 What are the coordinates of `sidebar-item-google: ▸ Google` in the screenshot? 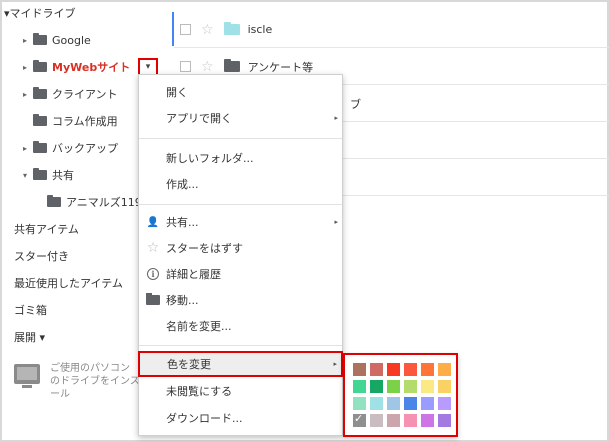 It's located at (55, 40).